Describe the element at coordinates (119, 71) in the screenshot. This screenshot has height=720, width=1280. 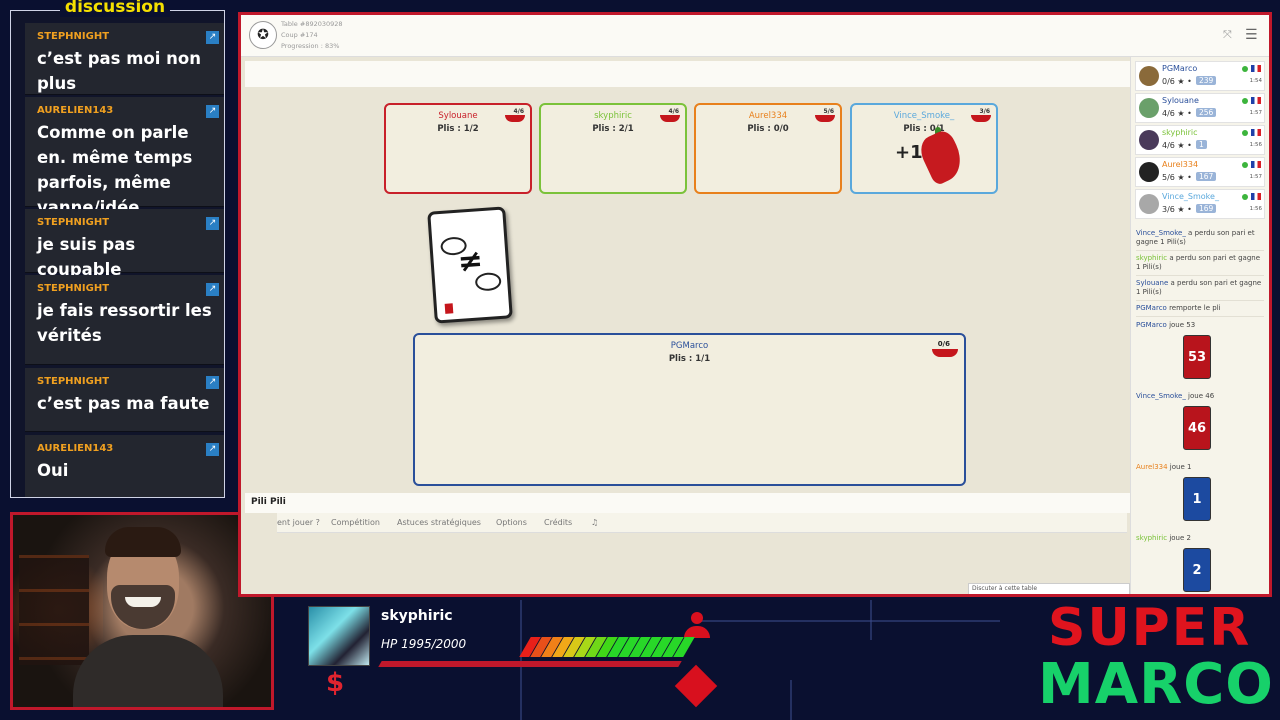
I see `chat-text: c’est pas moi non plus` at that location.